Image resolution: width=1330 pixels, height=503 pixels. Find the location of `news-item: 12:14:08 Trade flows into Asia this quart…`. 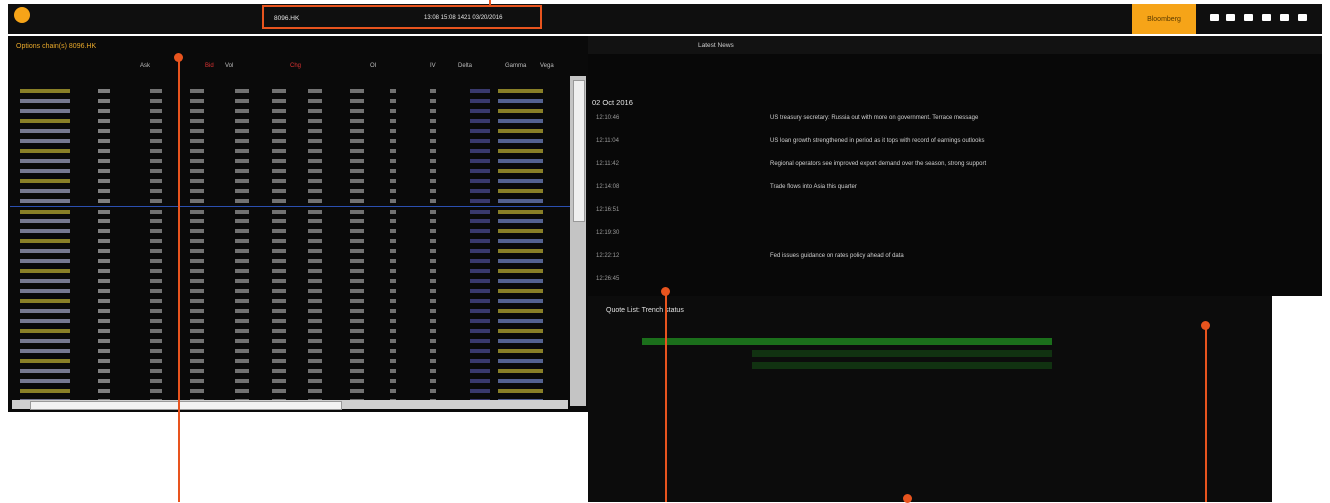

news-item: 12:14:08 Trade flows into Asia this quart… is located at coordinates (955, 189).